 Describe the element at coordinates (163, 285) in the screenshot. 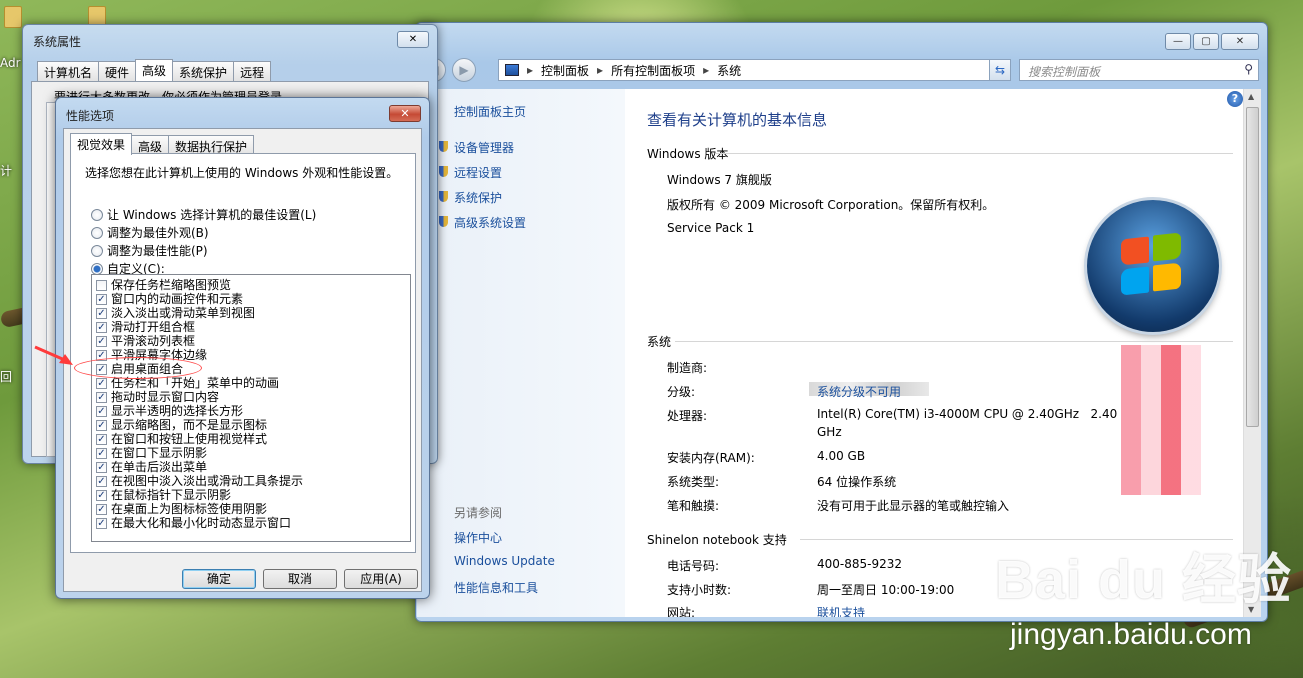

I see `effect-checkbox-item: 保存任务栏缩略图预览` at that location.